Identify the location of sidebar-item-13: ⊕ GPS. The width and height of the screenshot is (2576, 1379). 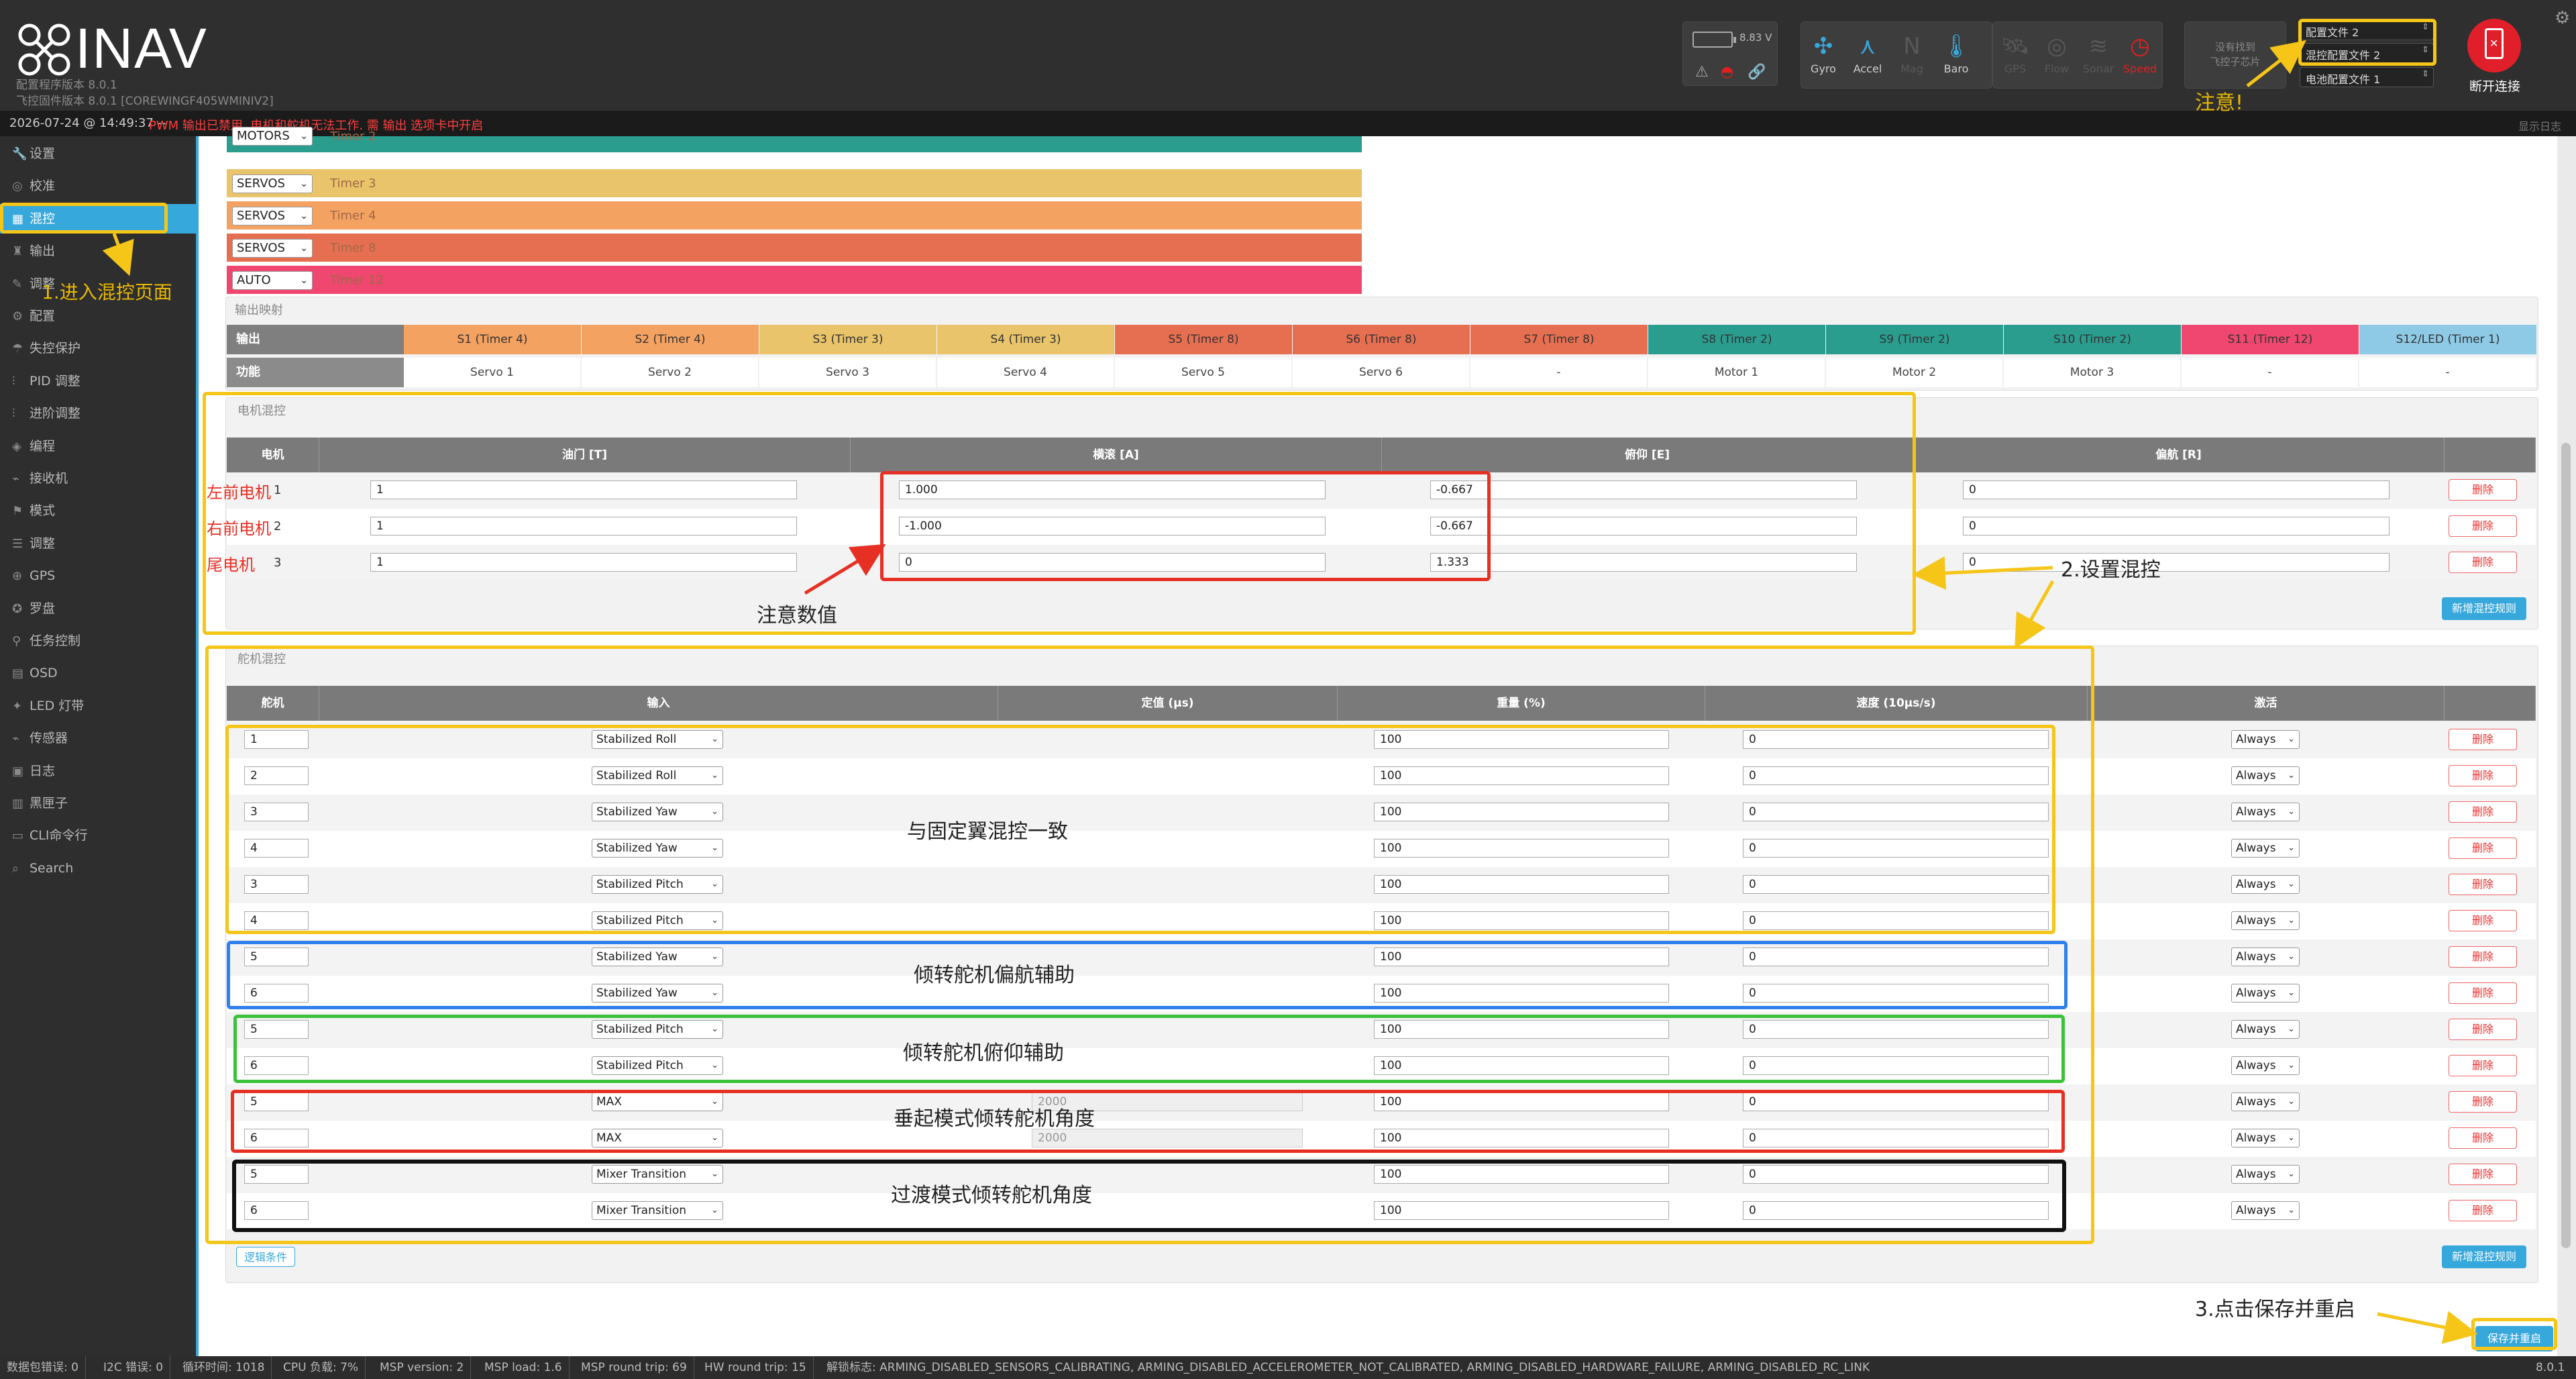
(98, 576).